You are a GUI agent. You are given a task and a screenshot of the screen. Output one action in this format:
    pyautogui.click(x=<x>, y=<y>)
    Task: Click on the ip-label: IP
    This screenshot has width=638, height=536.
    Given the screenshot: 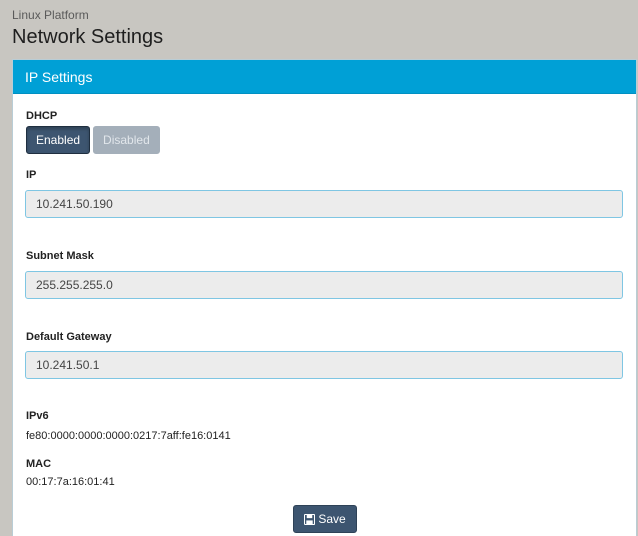 What is the action you would take?
    pyautogui.click(x=31, y=175)
    